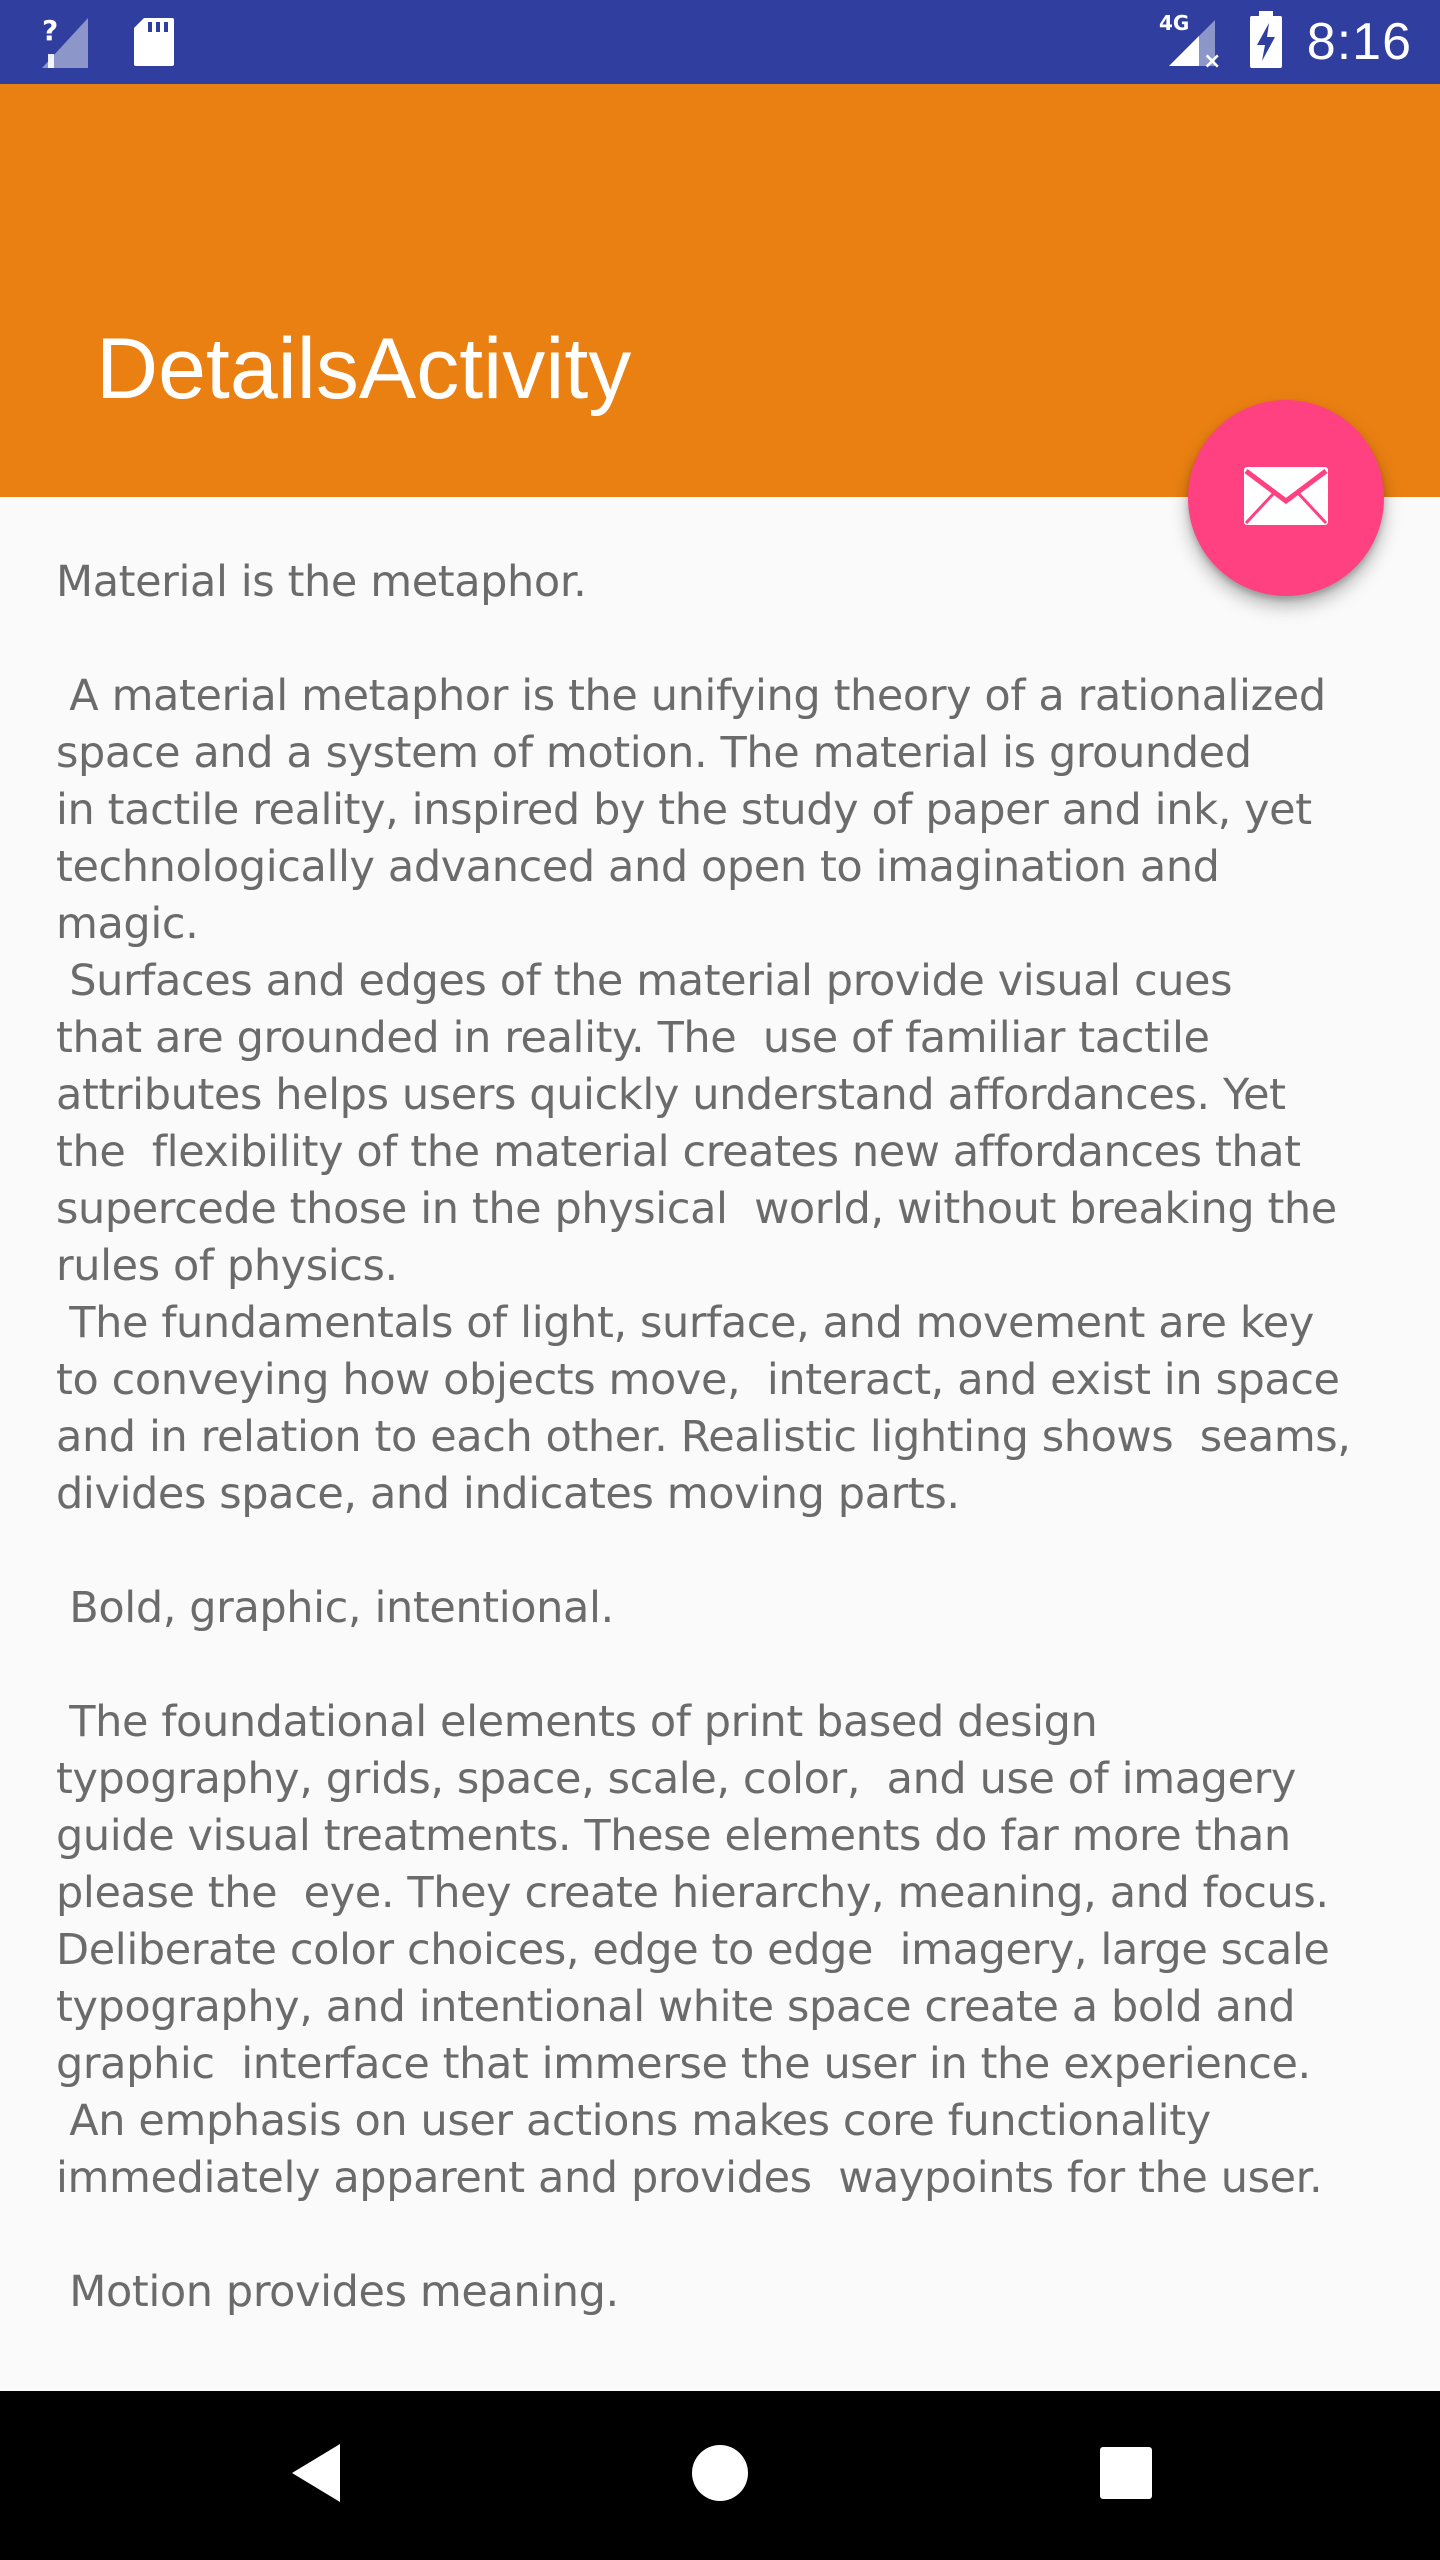  I want to click on status-bar: ? 4G × 8:16, so click(720, 42).